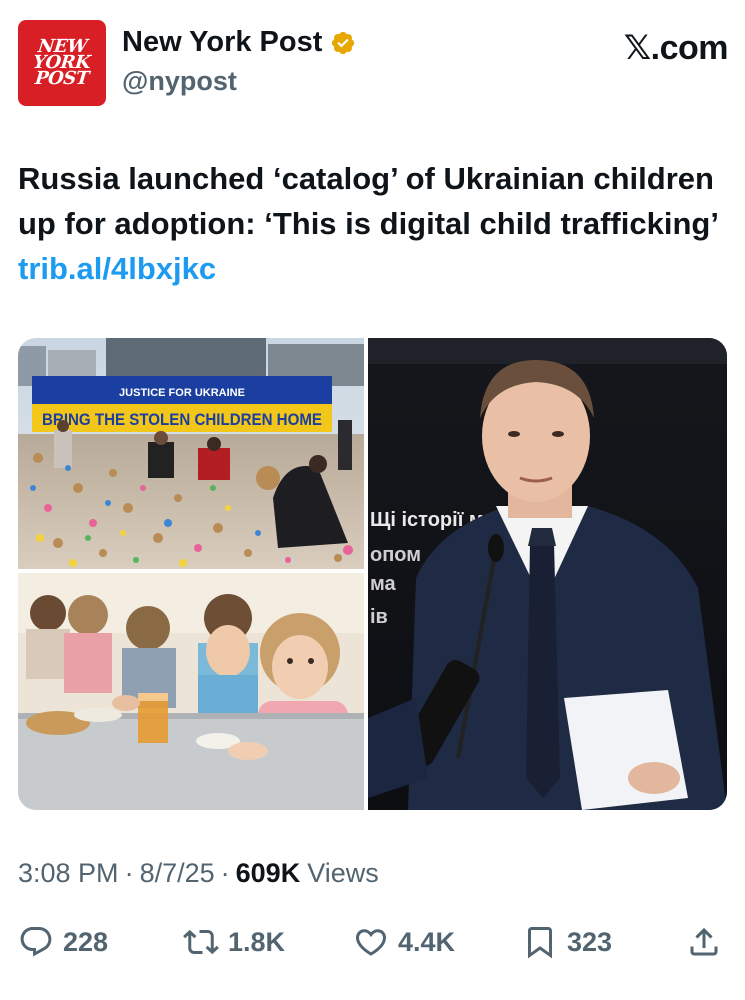  What do you see at coordinates (704, 941) in the screenshot?
I see `share-icon` at bounding box center [704, 941].